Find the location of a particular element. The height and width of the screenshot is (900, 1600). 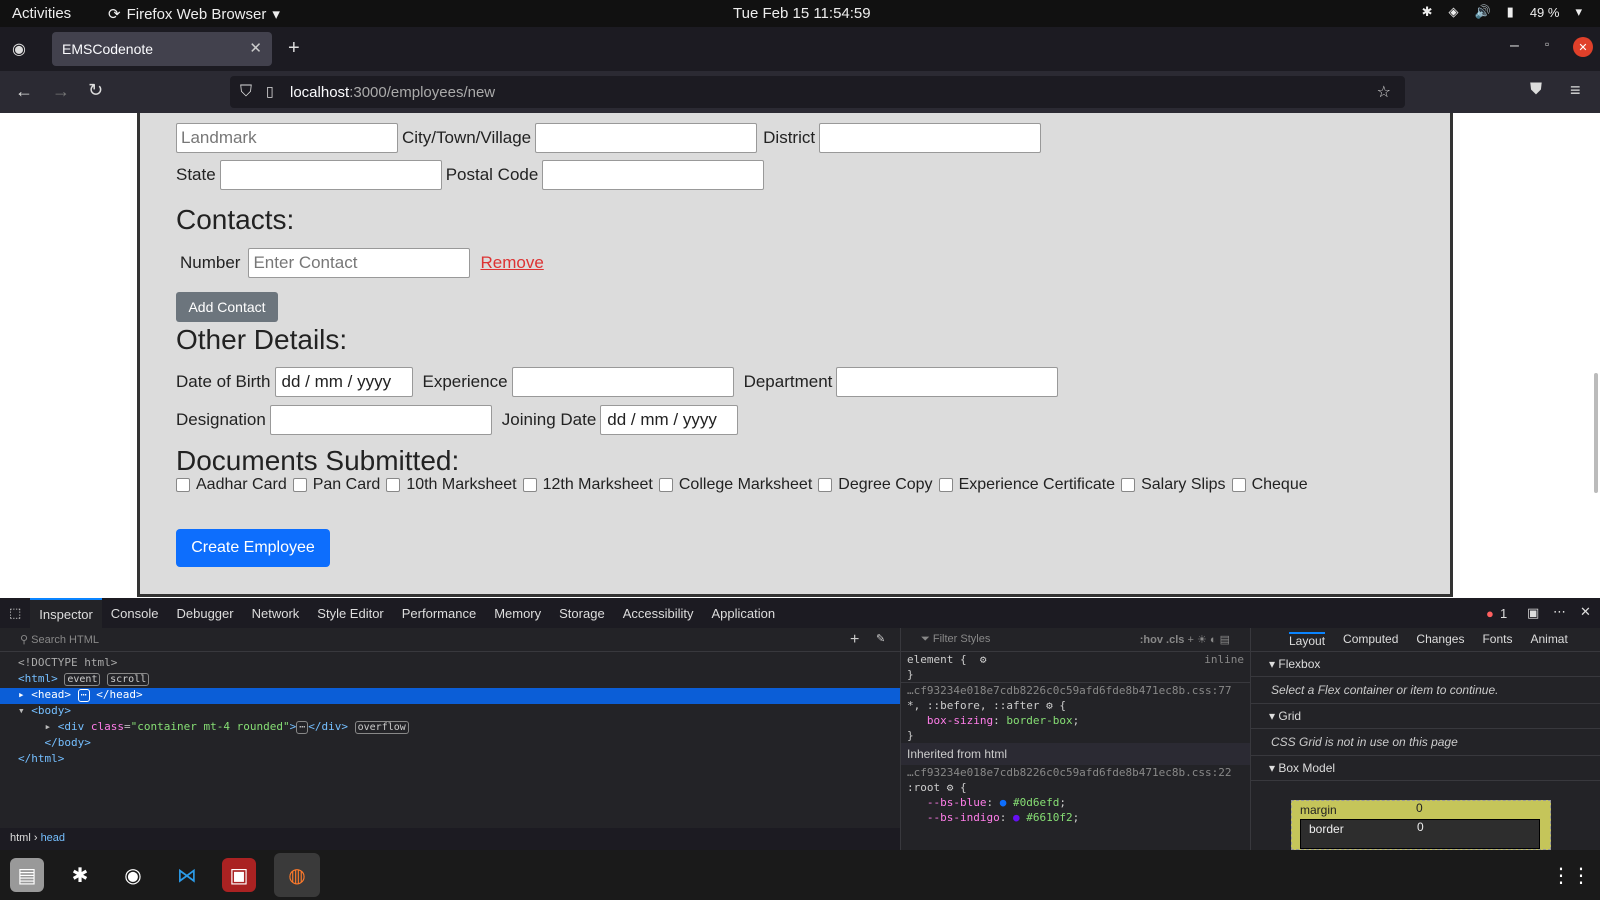

forward-icon: → is located at coordinates (61, 91).